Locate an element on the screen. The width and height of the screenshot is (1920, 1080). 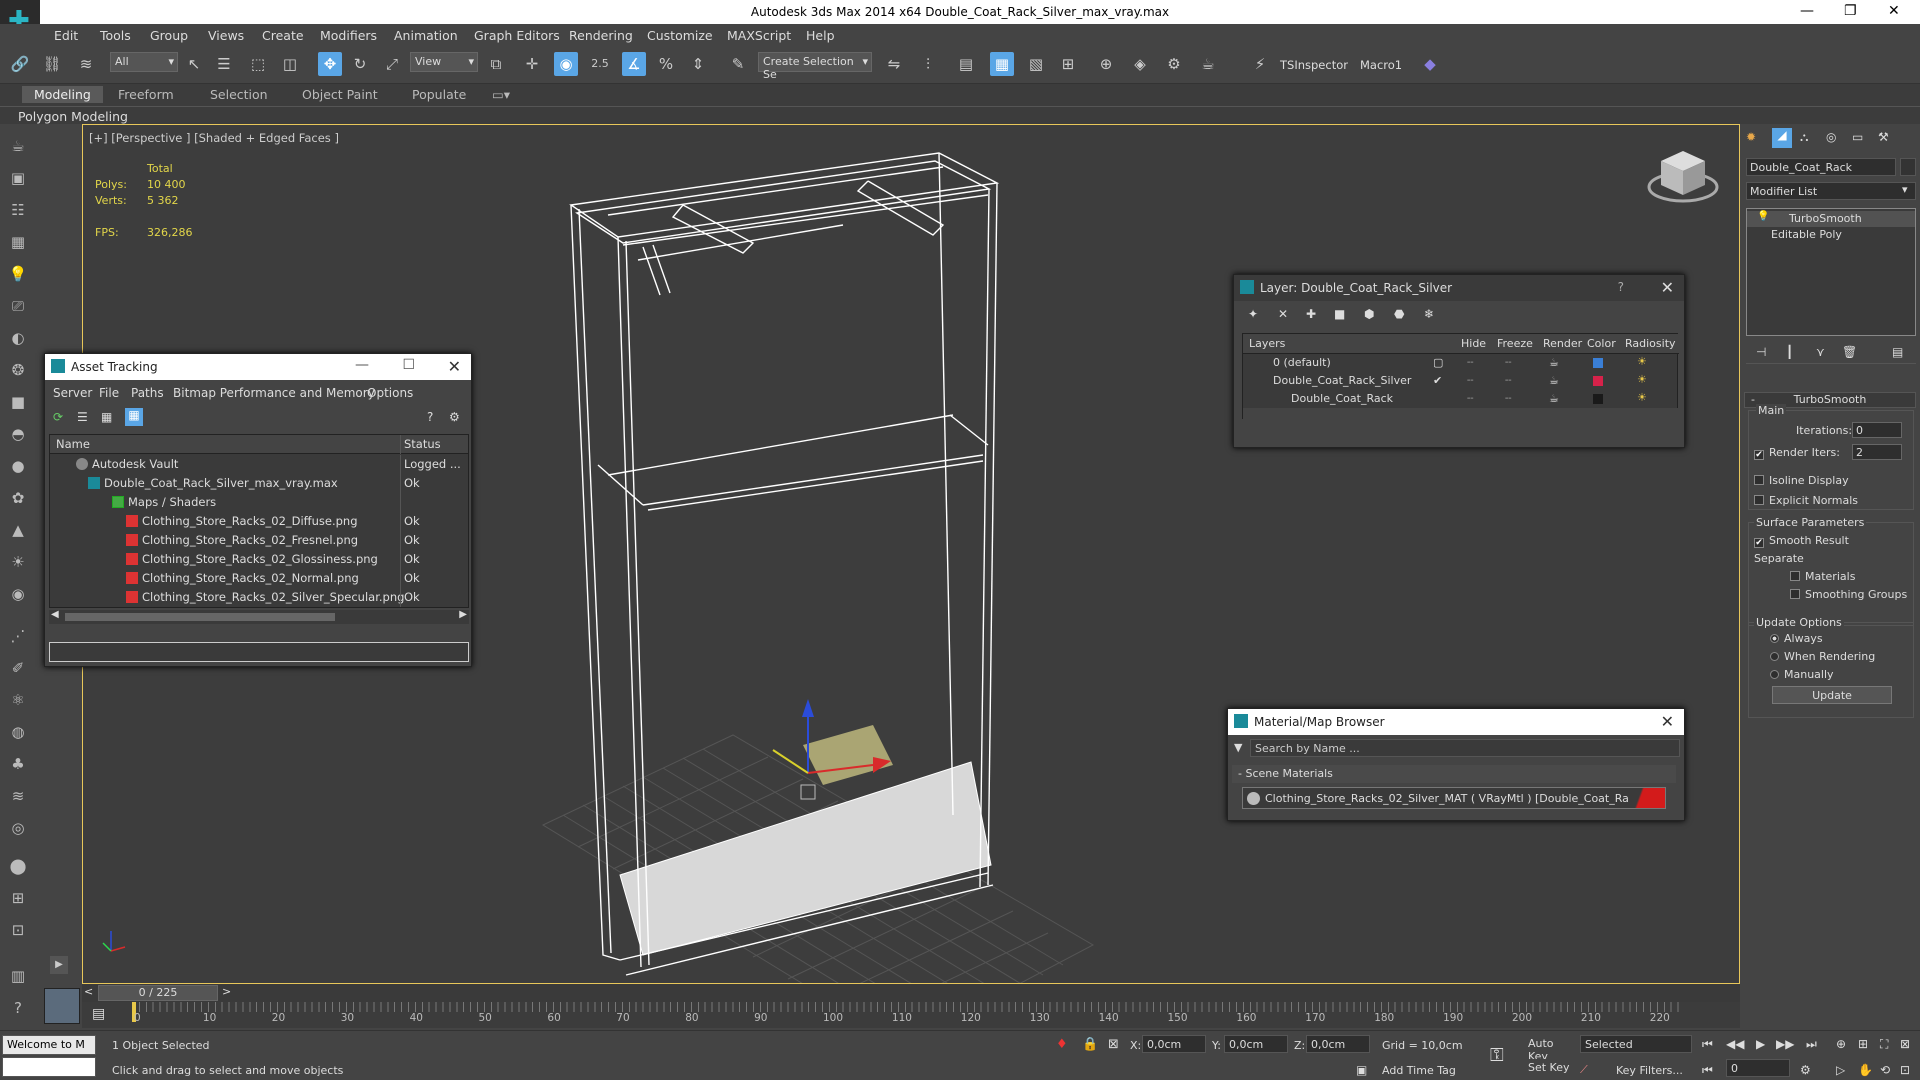
selection-filter-dropdown: All is located at coordinates (144, 62).